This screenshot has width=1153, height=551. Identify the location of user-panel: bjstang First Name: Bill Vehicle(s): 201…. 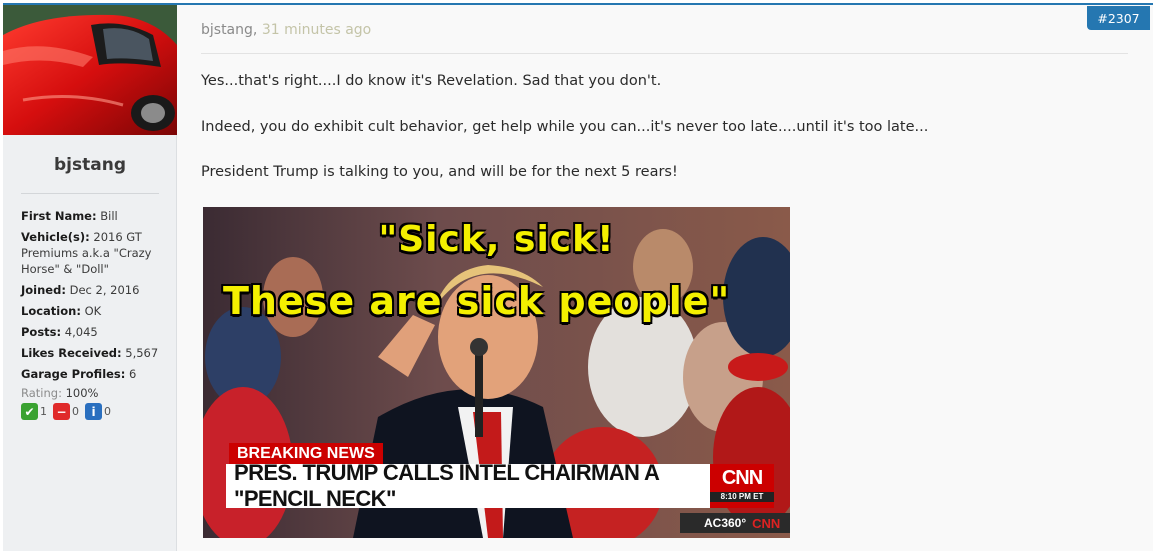
(90, 278).